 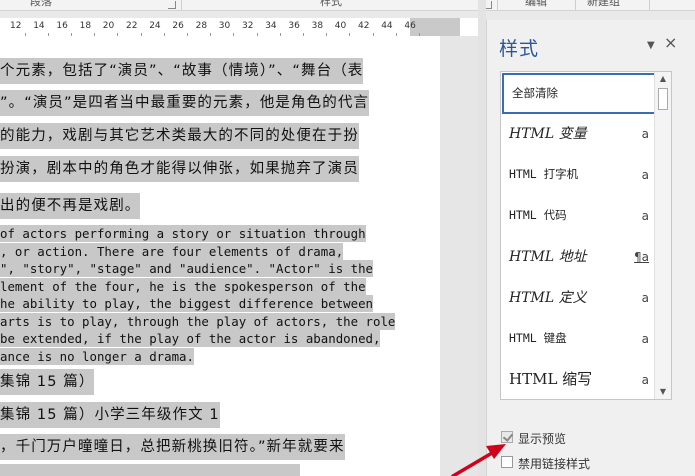 I want to click on doc-line: 集锦 15 篇）小学三年级作文 1, so click(x=110, y=415).